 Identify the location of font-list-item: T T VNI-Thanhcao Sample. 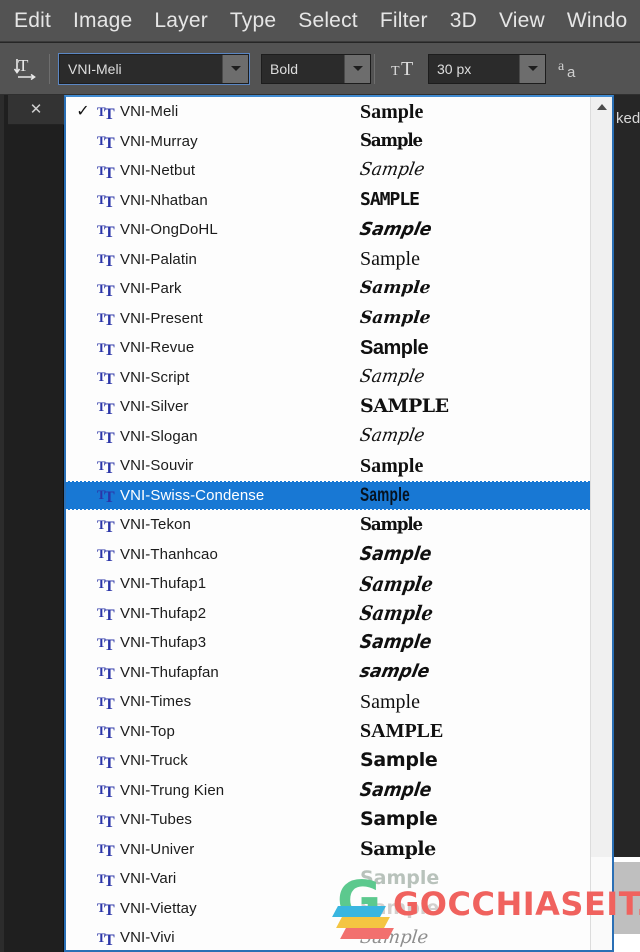
(328, 555).